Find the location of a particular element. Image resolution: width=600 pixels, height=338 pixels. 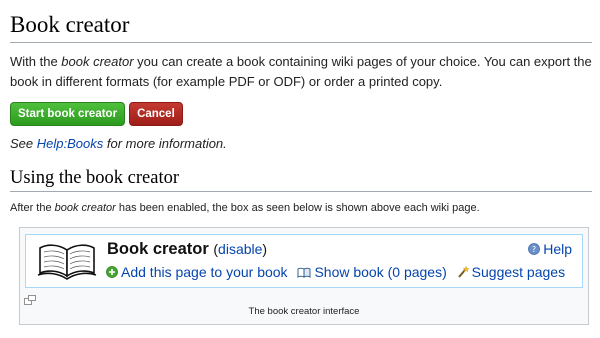

help-link-group: ? Help is located at coordinates (550, 249).